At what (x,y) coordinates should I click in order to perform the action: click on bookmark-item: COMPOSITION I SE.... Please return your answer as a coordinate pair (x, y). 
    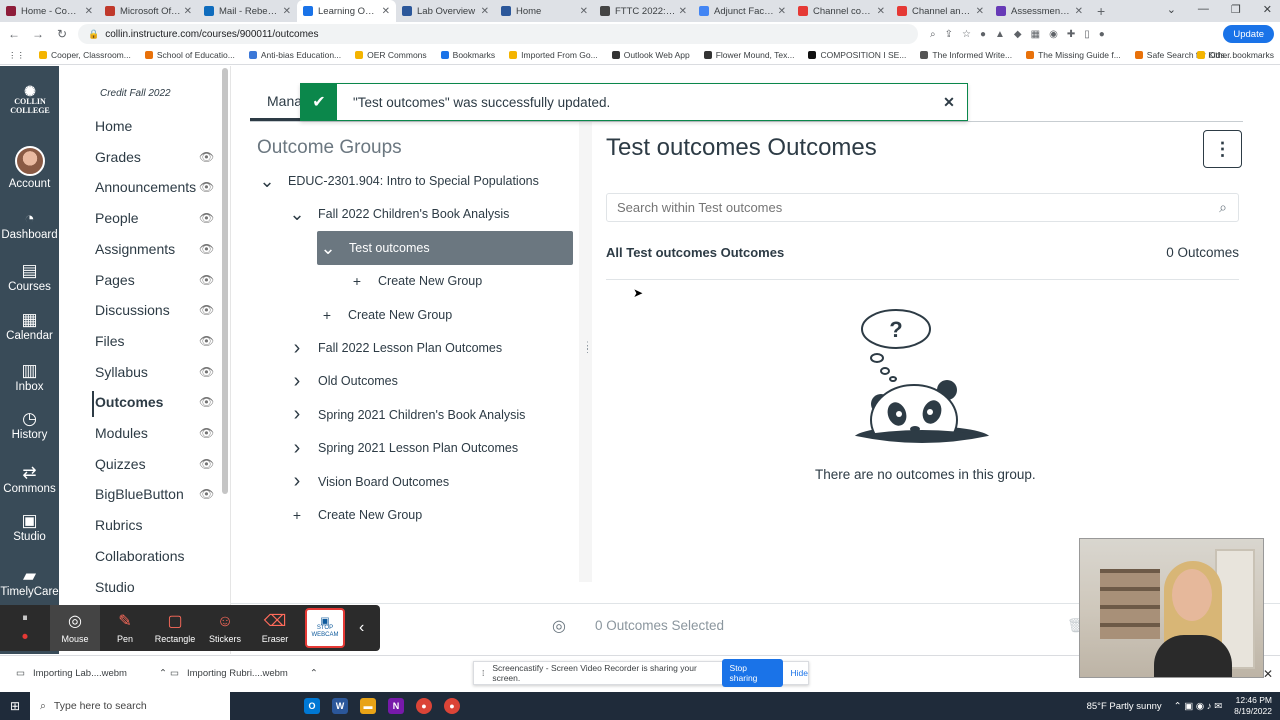
    Looking at the image, I should click on (857, 55).